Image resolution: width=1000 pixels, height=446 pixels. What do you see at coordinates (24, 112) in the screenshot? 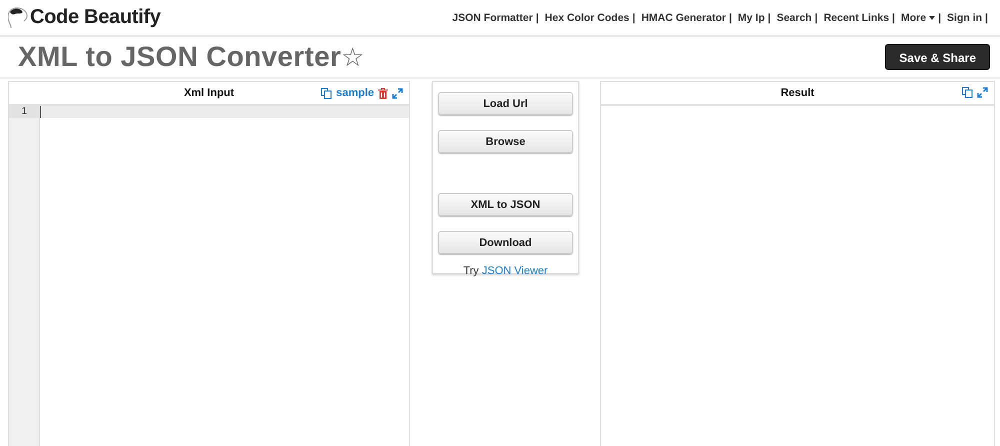
I see `line-number: 1` at bounding box center [24, 112].